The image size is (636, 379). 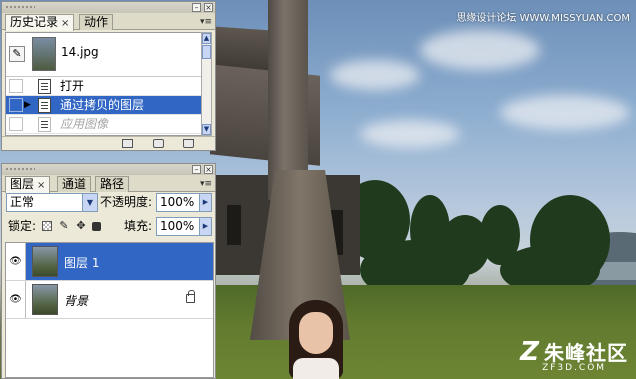 What do you see at coordinates (206, 129) in the screenshot?
I see `scroll-down-icon: ▼` at bounding box center [206, 129].